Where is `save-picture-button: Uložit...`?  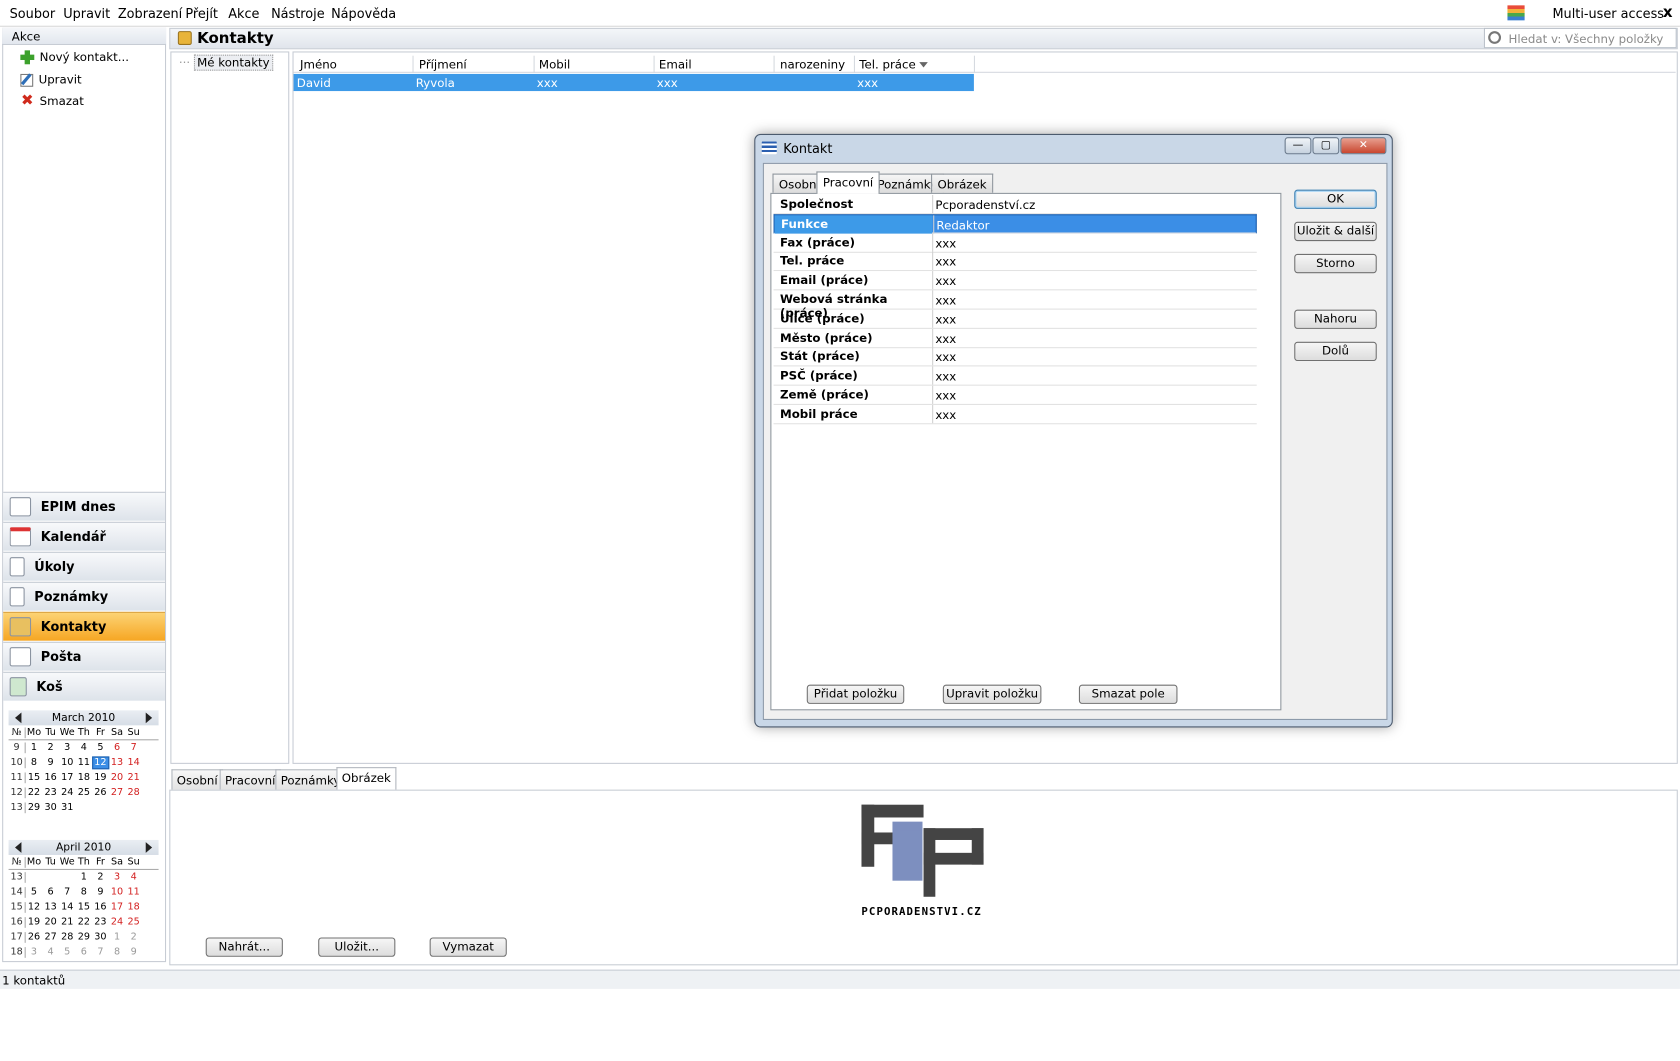 save-picture-button: Uložit... is located at coordinates (357, 947).